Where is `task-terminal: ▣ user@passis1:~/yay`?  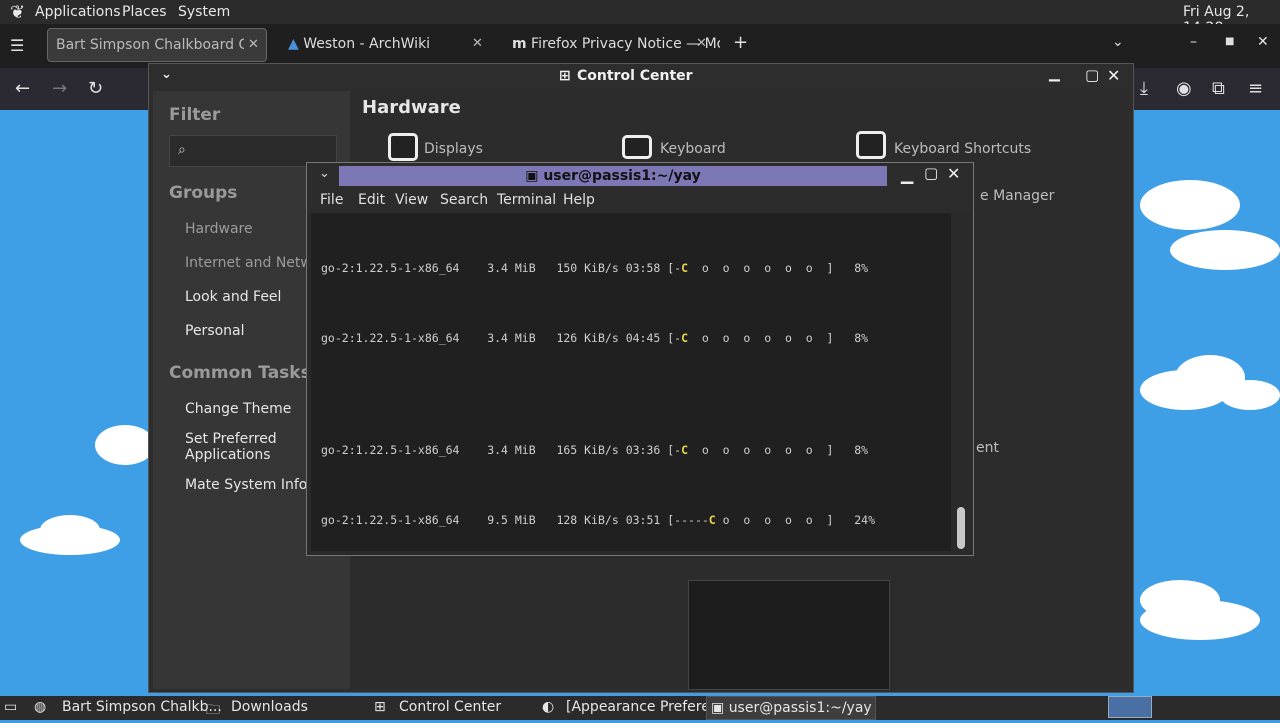 task-terminal: ▣ user@passis1:~/yay is located at coordinates (791, 708).